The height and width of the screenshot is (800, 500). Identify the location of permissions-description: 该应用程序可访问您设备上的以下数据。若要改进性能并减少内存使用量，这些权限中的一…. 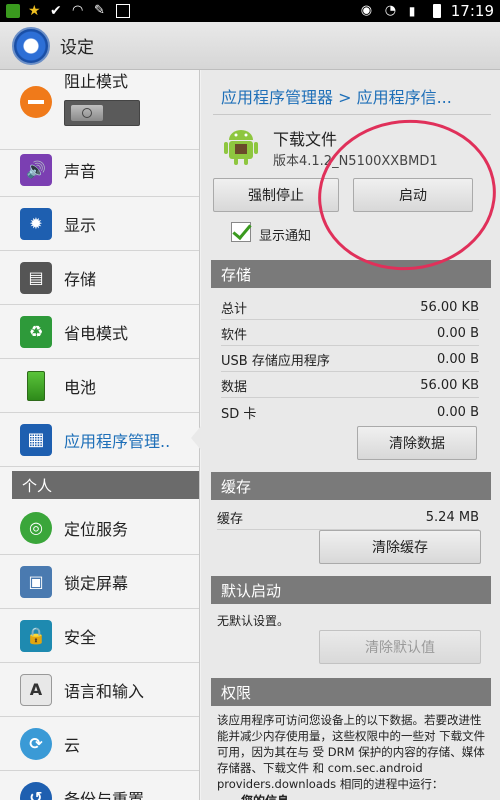
(351, 752).